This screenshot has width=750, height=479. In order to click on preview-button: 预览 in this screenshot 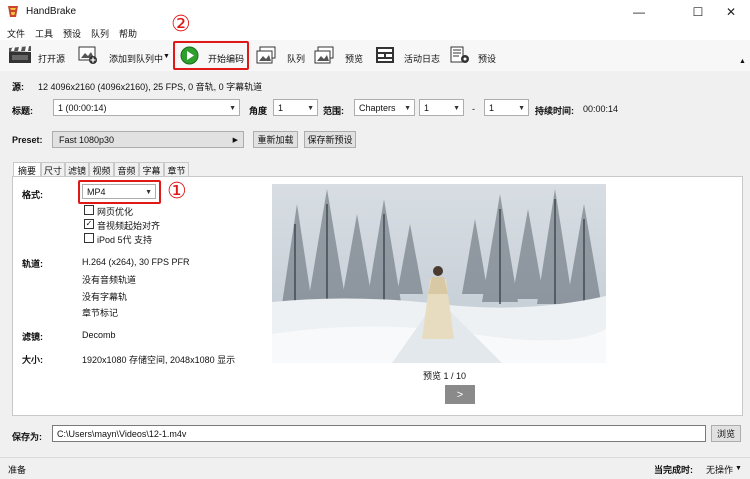, I will do `click(354, 58)`.